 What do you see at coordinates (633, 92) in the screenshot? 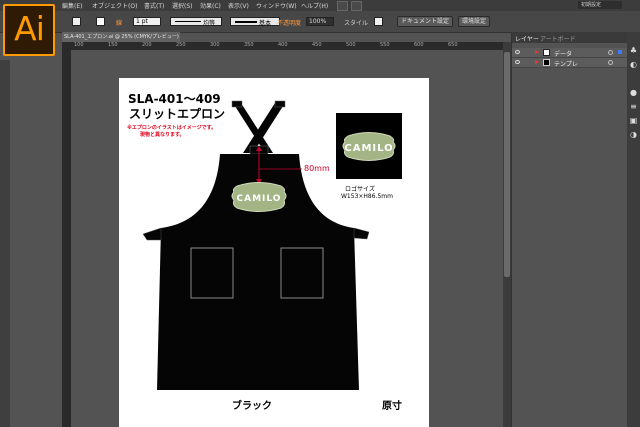
I see `symbols-icon: ●` at bounding box center [633, 92].